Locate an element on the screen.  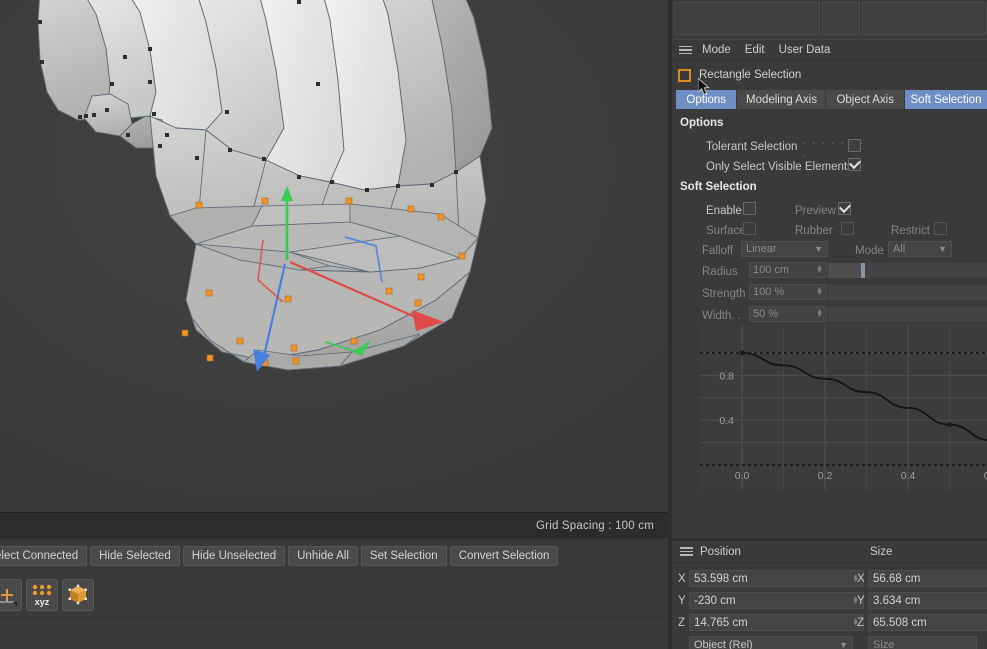
falloff-value: Linear is located at coordinates (761, 249).